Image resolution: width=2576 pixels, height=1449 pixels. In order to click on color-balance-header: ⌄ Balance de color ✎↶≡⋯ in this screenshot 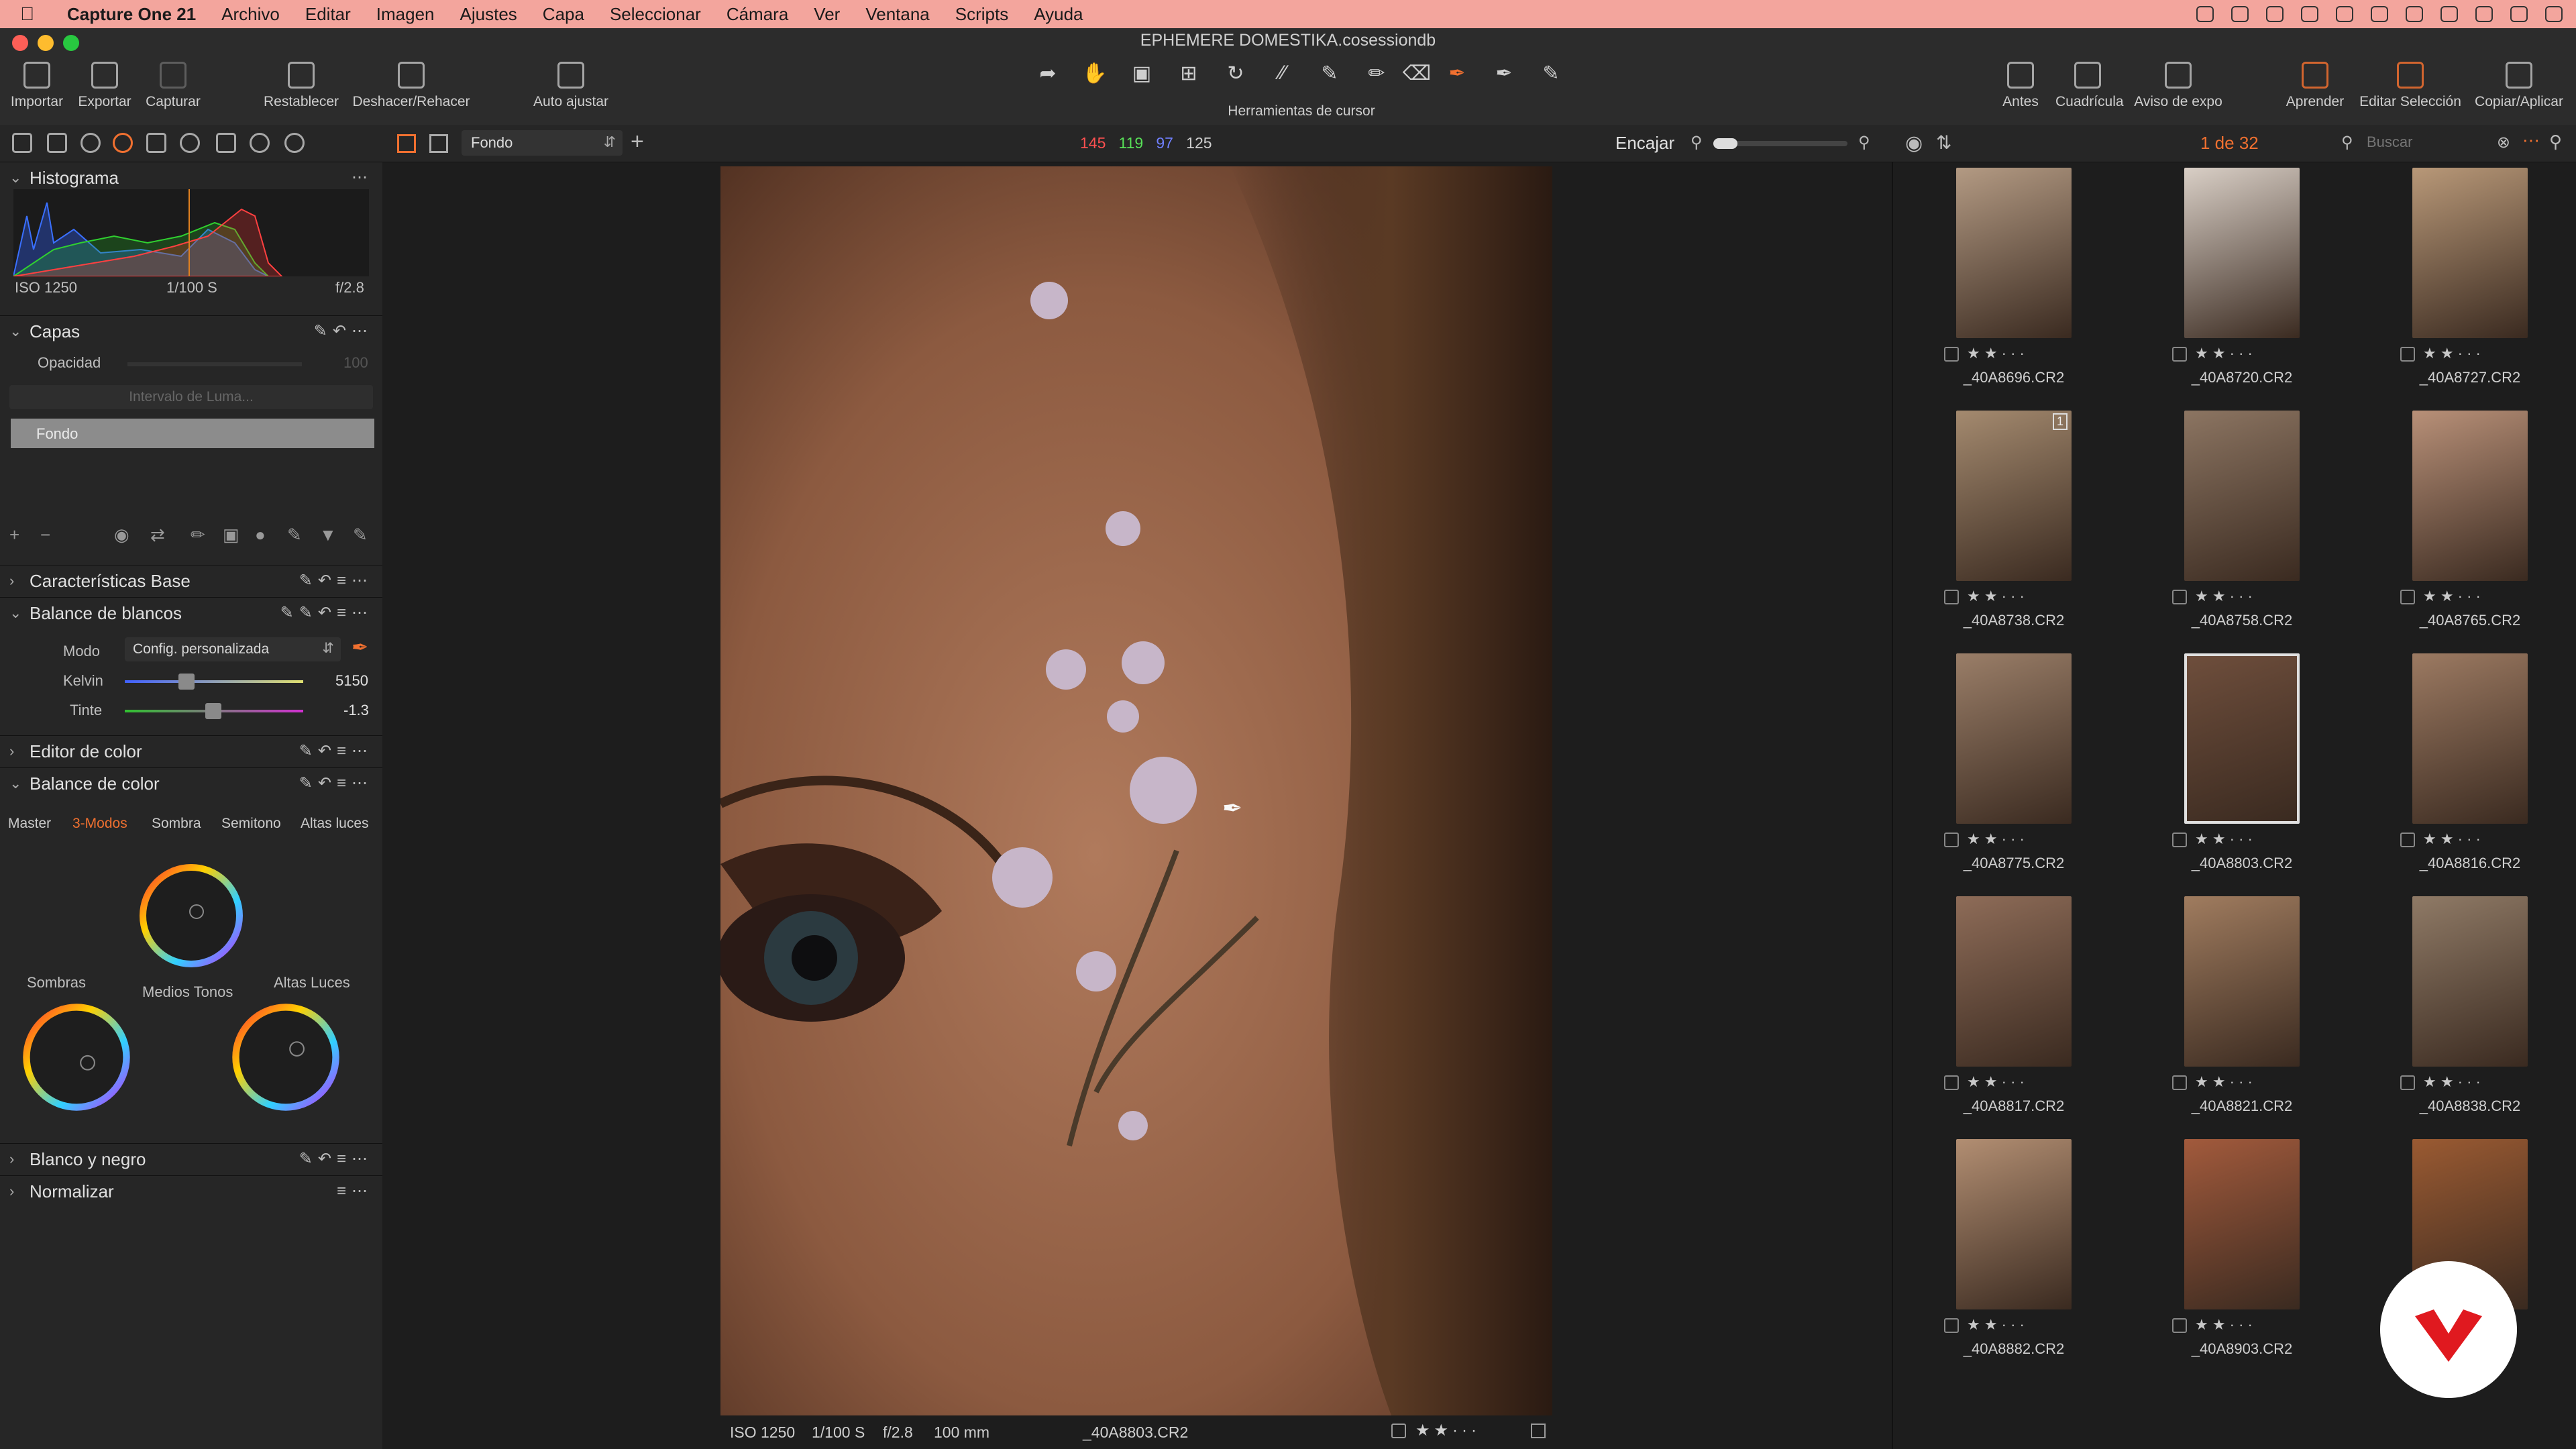, I will do `click(191, 782)`.